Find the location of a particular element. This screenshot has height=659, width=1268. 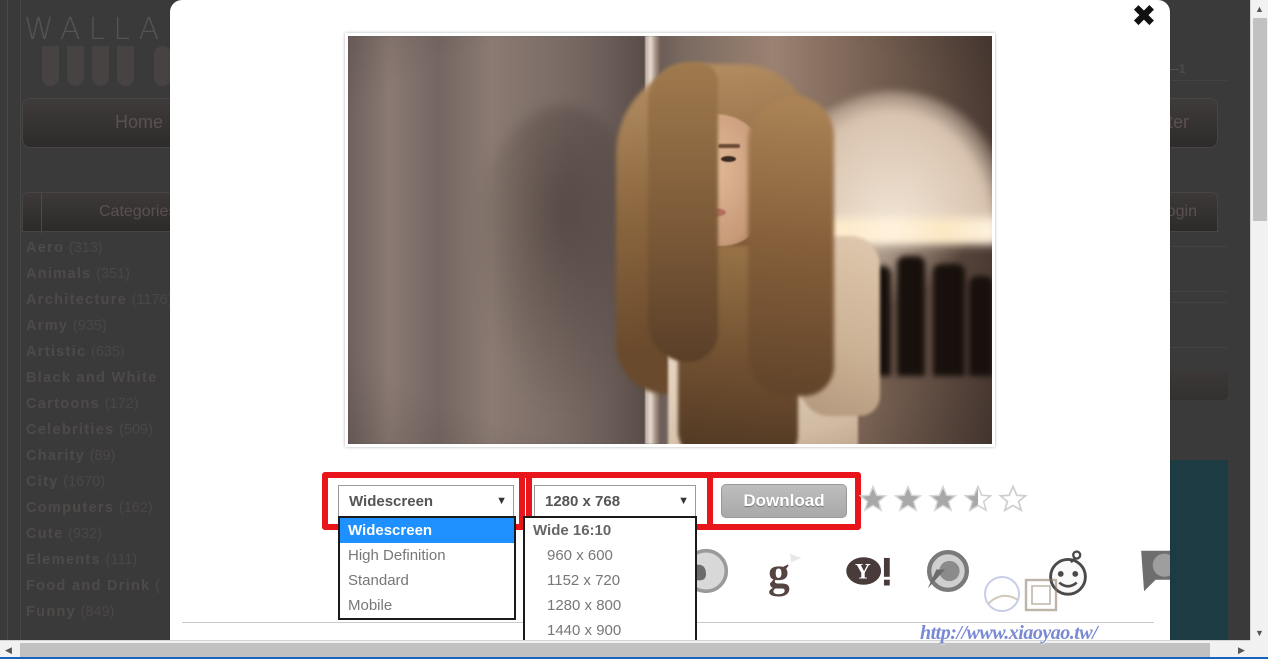

category-name: Computers is located at coordinates (70, 508).